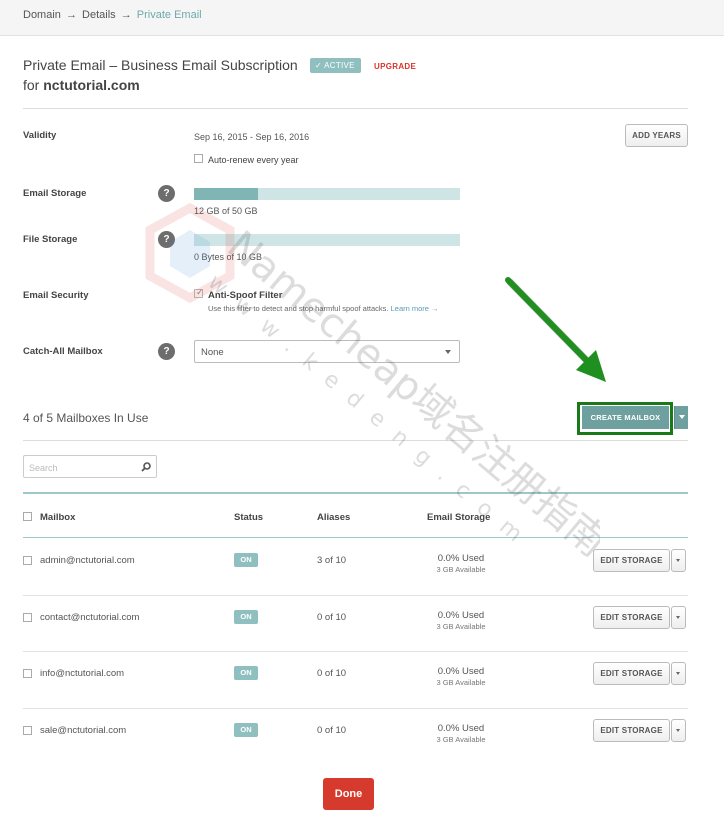  I want to click on status-badge-label: ACTIVE, so click(339, 65).